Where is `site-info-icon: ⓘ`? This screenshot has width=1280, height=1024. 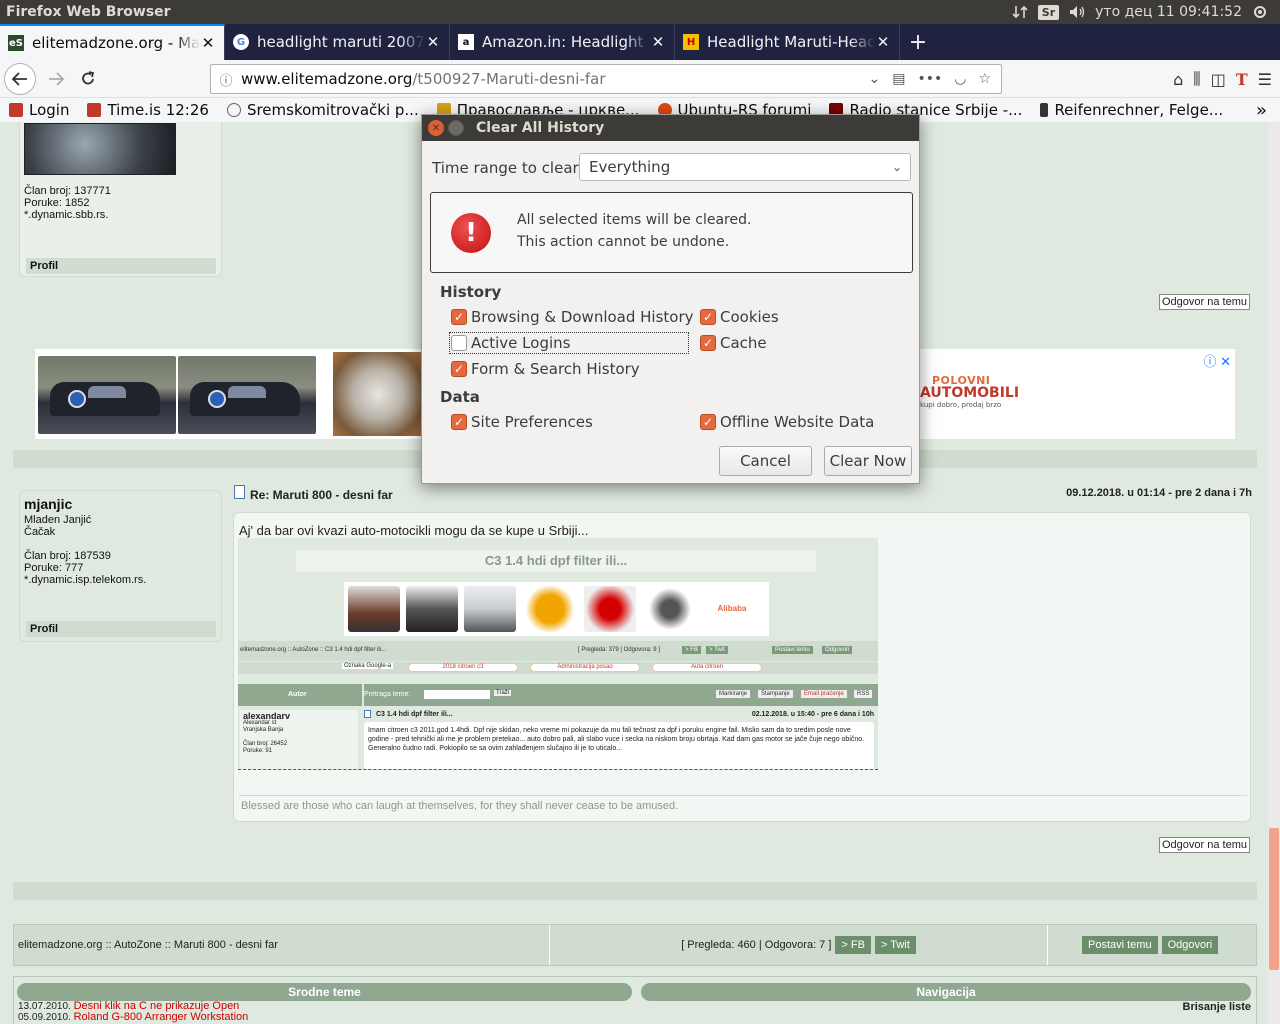
site-info-icon: ⓘ is located at coordinates (226, 79).